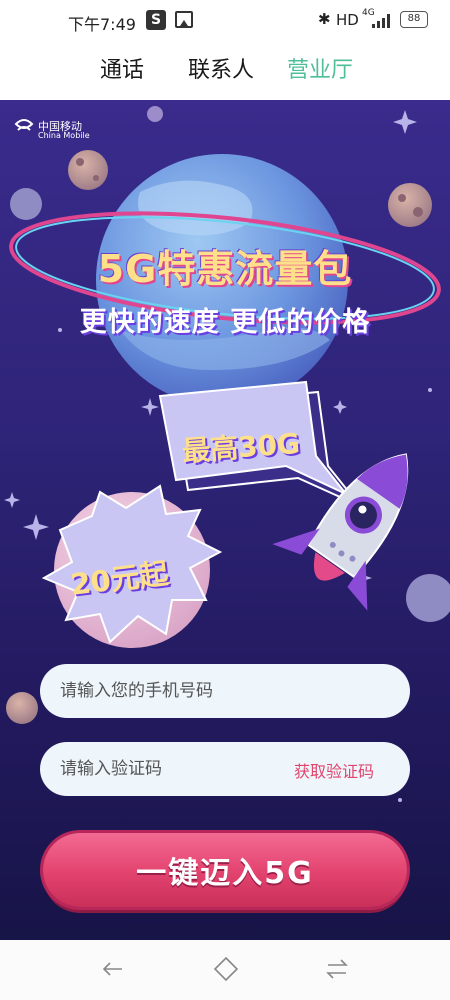 Image resolution: width=450 pixels, height=1000 pixels. What do you see at coordinates (225, 322) in the screenshot?
I see `promo-subline: 更快的速度 更低的价格` at bounding box center [225, 322].